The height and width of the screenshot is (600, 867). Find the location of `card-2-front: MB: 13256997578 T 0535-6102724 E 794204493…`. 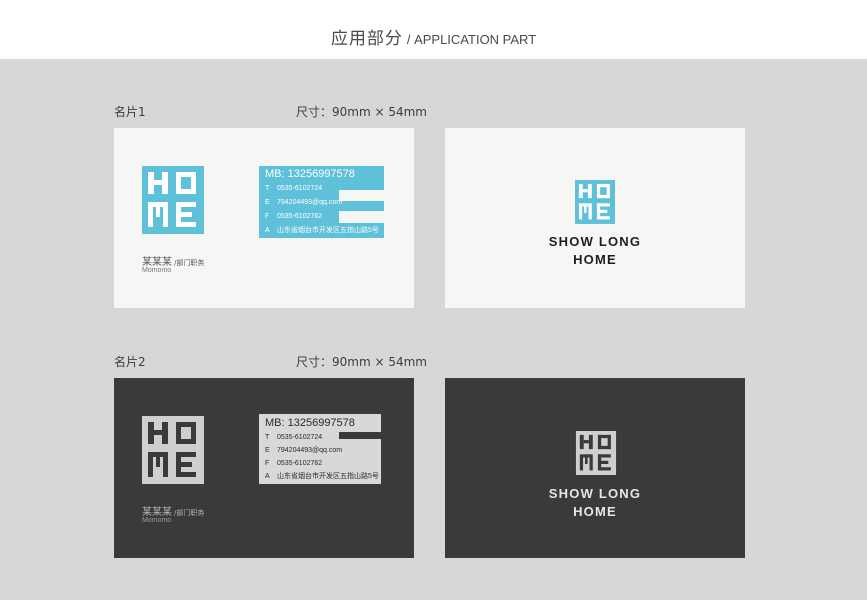

card-2-front: MB: 13256997578 T 0535-6102724 E 794204493… is located at coordinates (264, 468).